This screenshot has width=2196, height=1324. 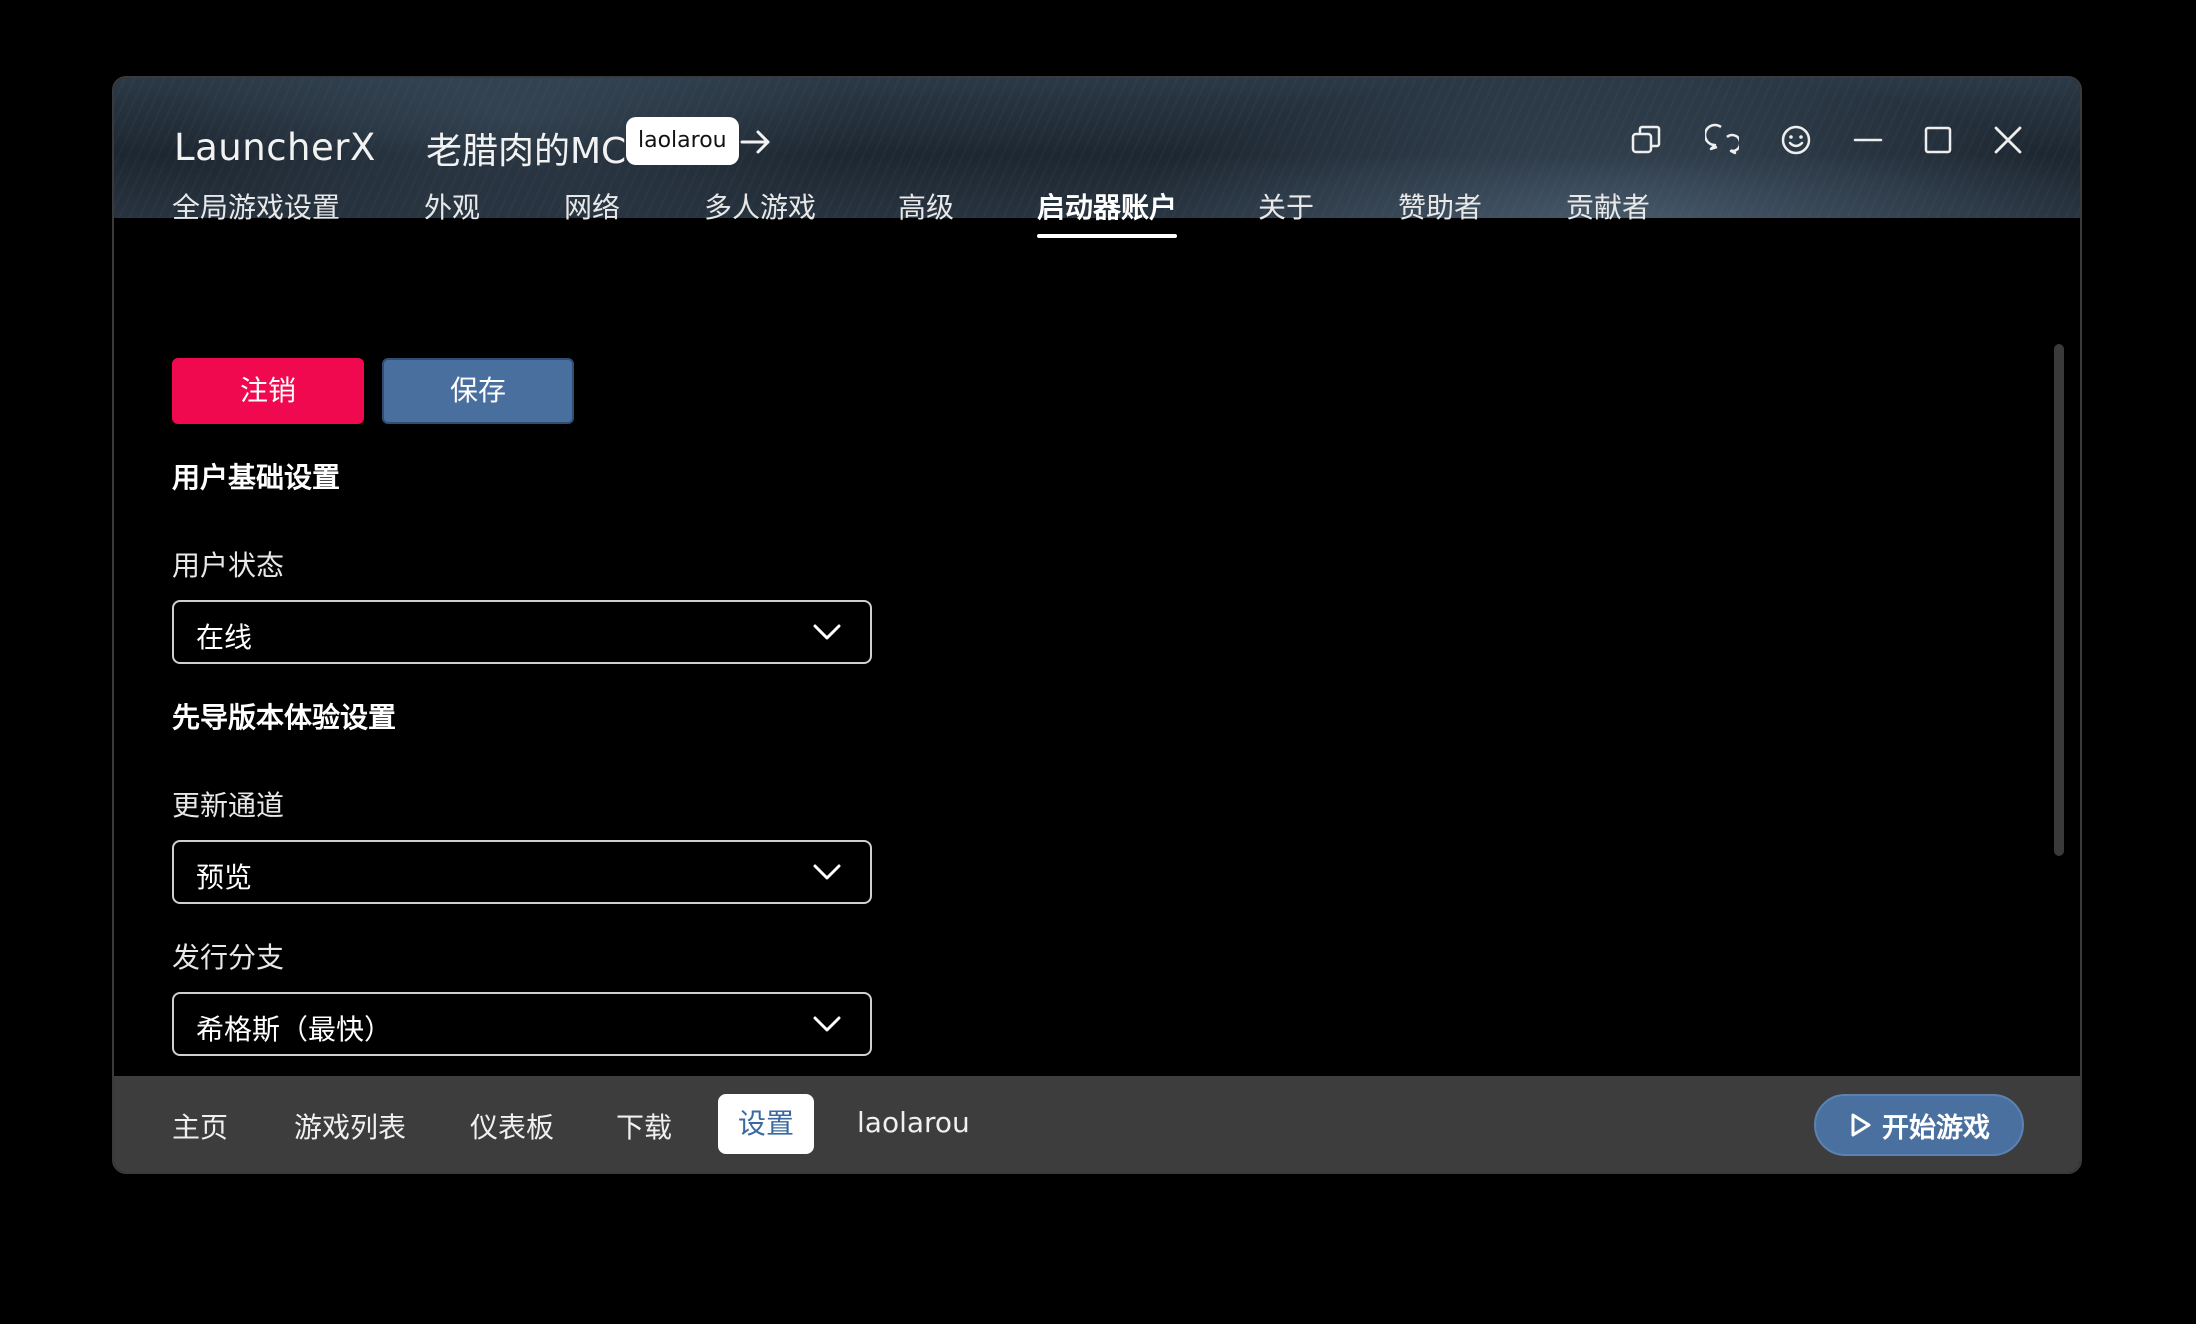 I want to click on save-button: 保存, so click(x=478, y=391).